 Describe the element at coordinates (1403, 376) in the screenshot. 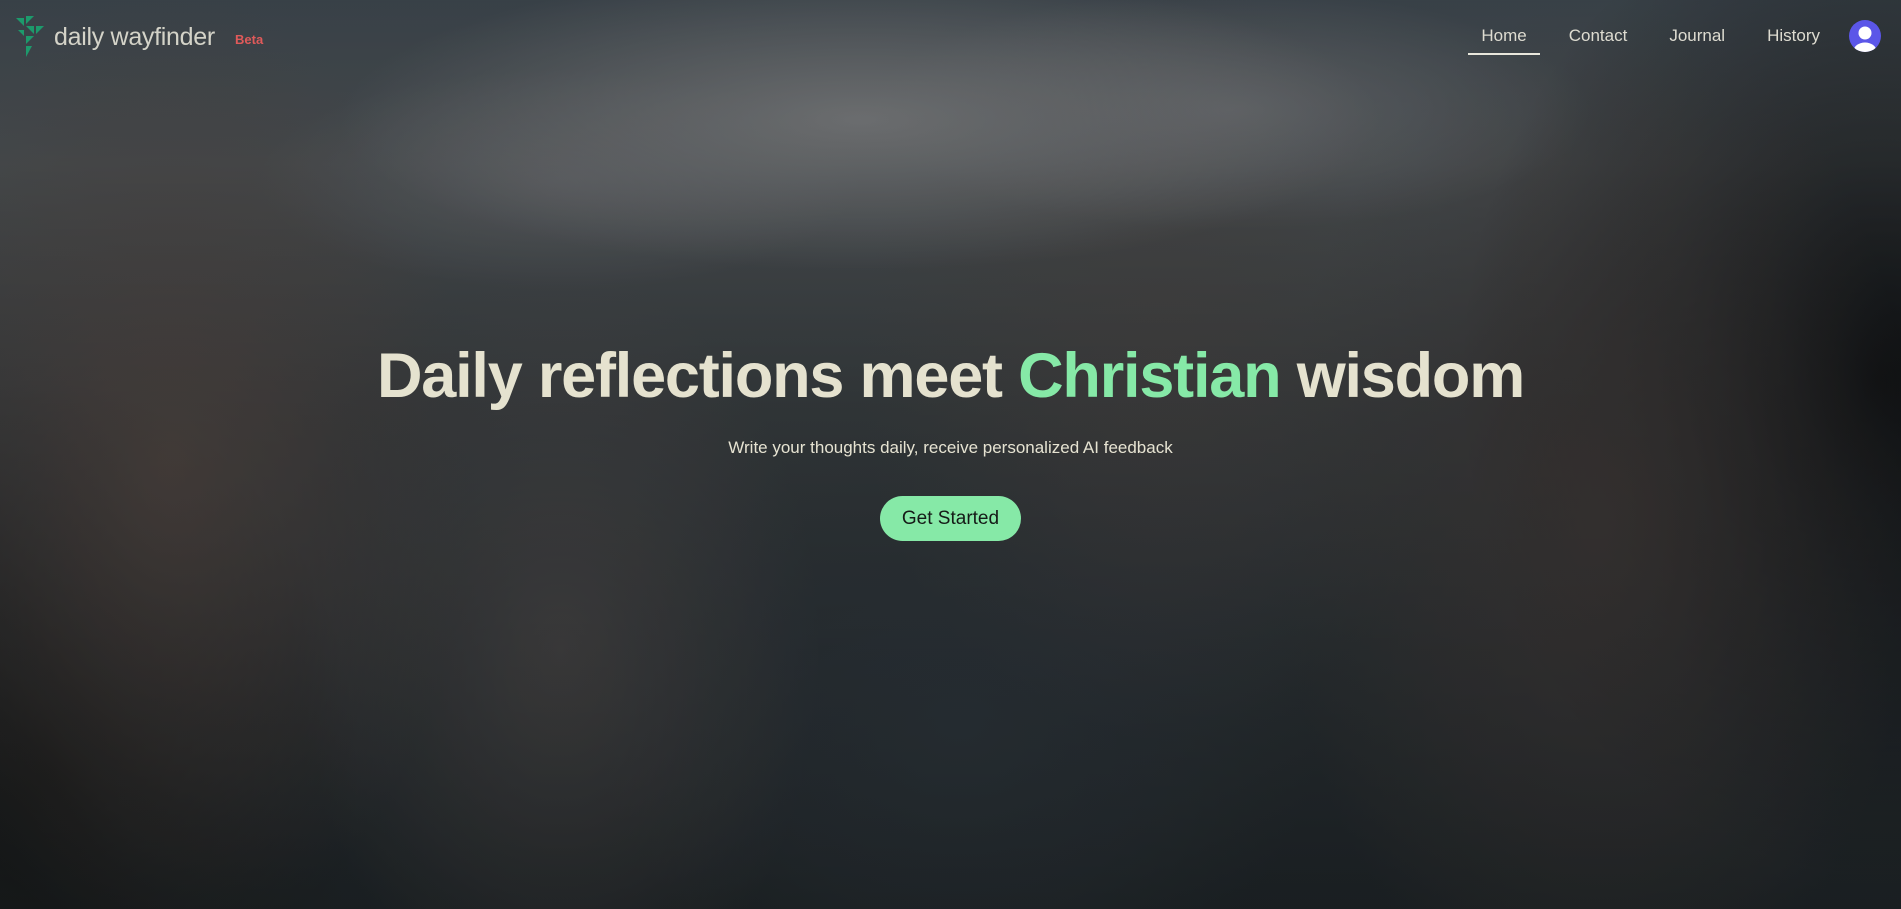

I see `headline-text-end: wisdom` at that location.